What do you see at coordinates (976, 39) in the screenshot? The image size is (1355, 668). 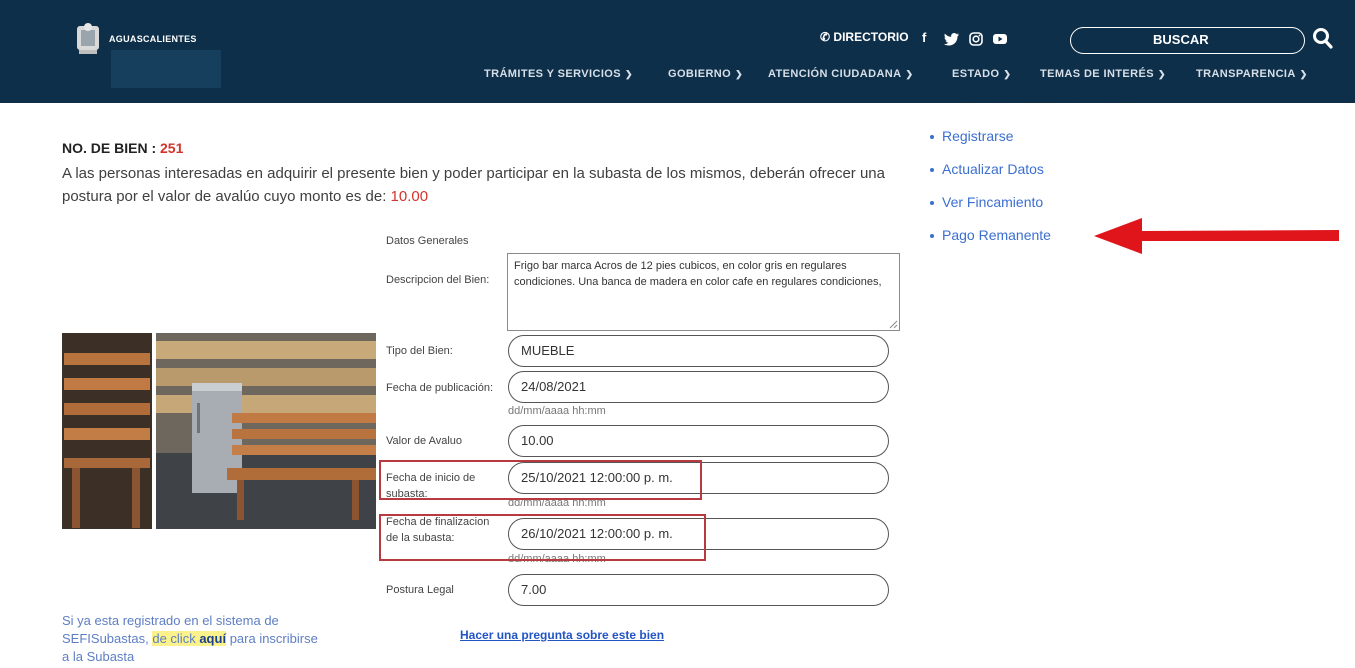 I see `instagram-icon` at bounding box center [976, 39].